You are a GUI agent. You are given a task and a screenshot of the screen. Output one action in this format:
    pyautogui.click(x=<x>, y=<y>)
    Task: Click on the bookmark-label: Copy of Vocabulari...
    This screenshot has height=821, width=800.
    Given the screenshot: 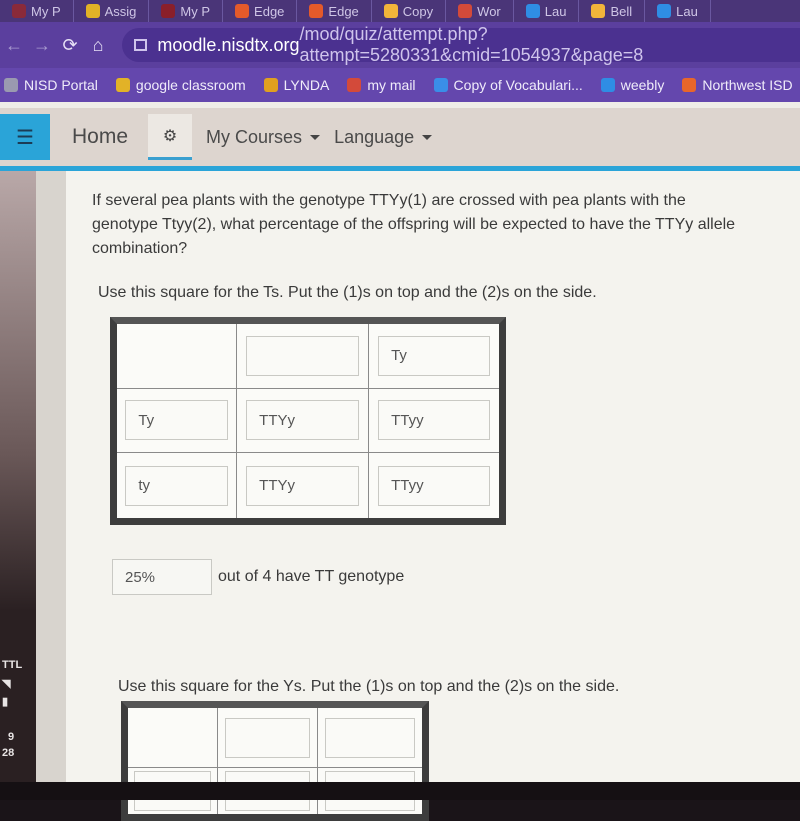 What is the action you would take?
    pyautogui.click(x=518, y=85)
    